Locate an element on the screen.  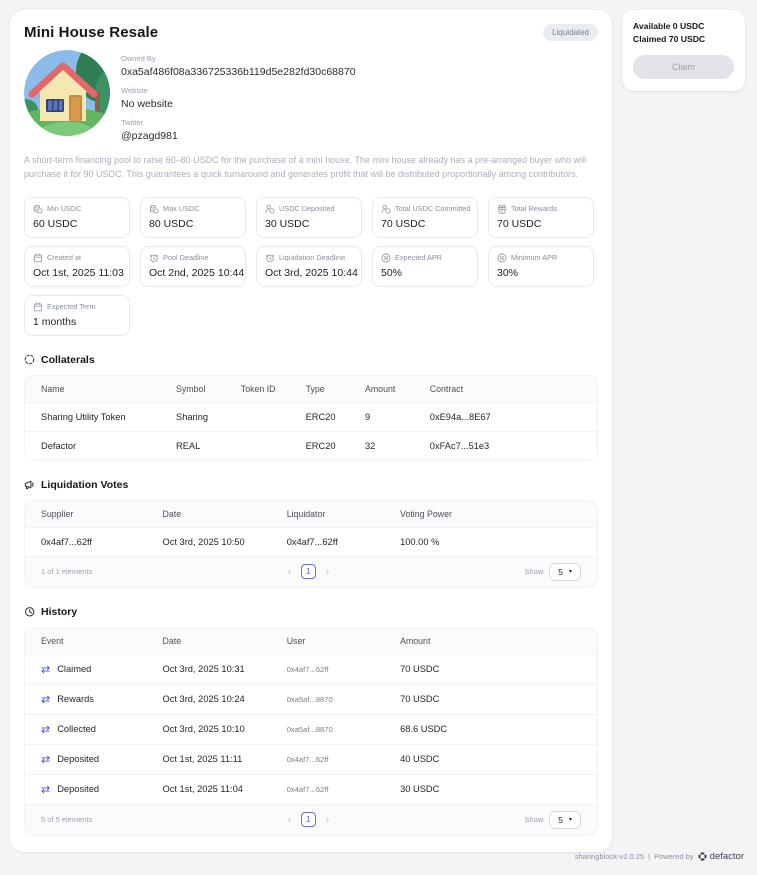
amount-cell: 70 USDC is located at coordinates (420, 669).